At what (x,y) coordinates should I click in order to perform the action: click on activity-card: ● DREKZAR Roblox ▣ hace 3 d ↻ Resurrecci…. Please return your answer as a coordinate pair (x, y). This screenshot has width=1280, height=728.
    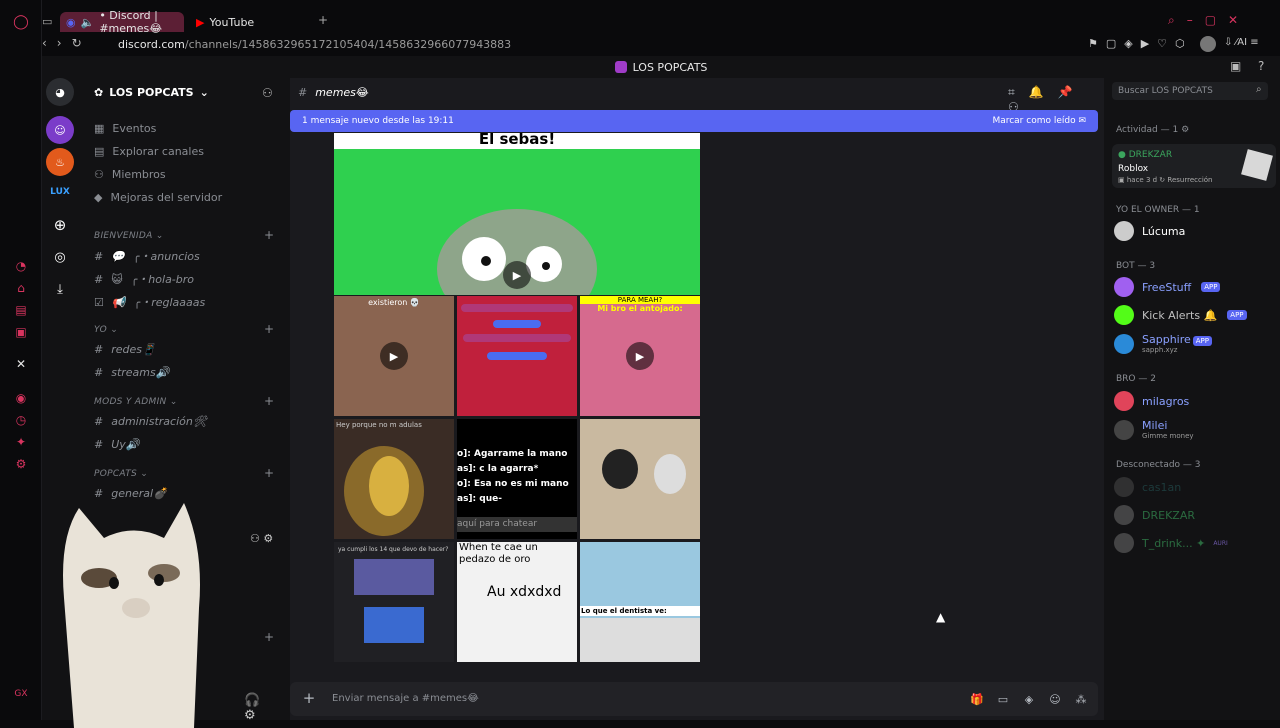
    Looking at the image, I should click on (1194, 166).